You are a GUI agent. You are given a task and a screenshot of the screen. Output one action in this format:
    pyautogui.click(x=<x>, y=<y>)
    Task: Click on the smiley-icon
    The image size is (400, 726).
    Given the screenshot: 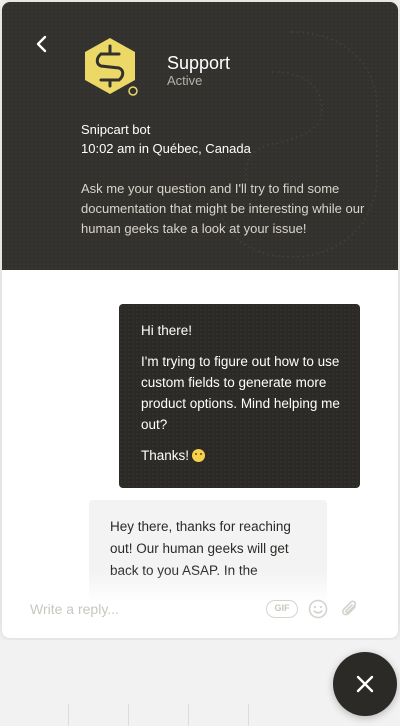 What is the action you would take?
    pyautogui.click(x=318, y=609)
    